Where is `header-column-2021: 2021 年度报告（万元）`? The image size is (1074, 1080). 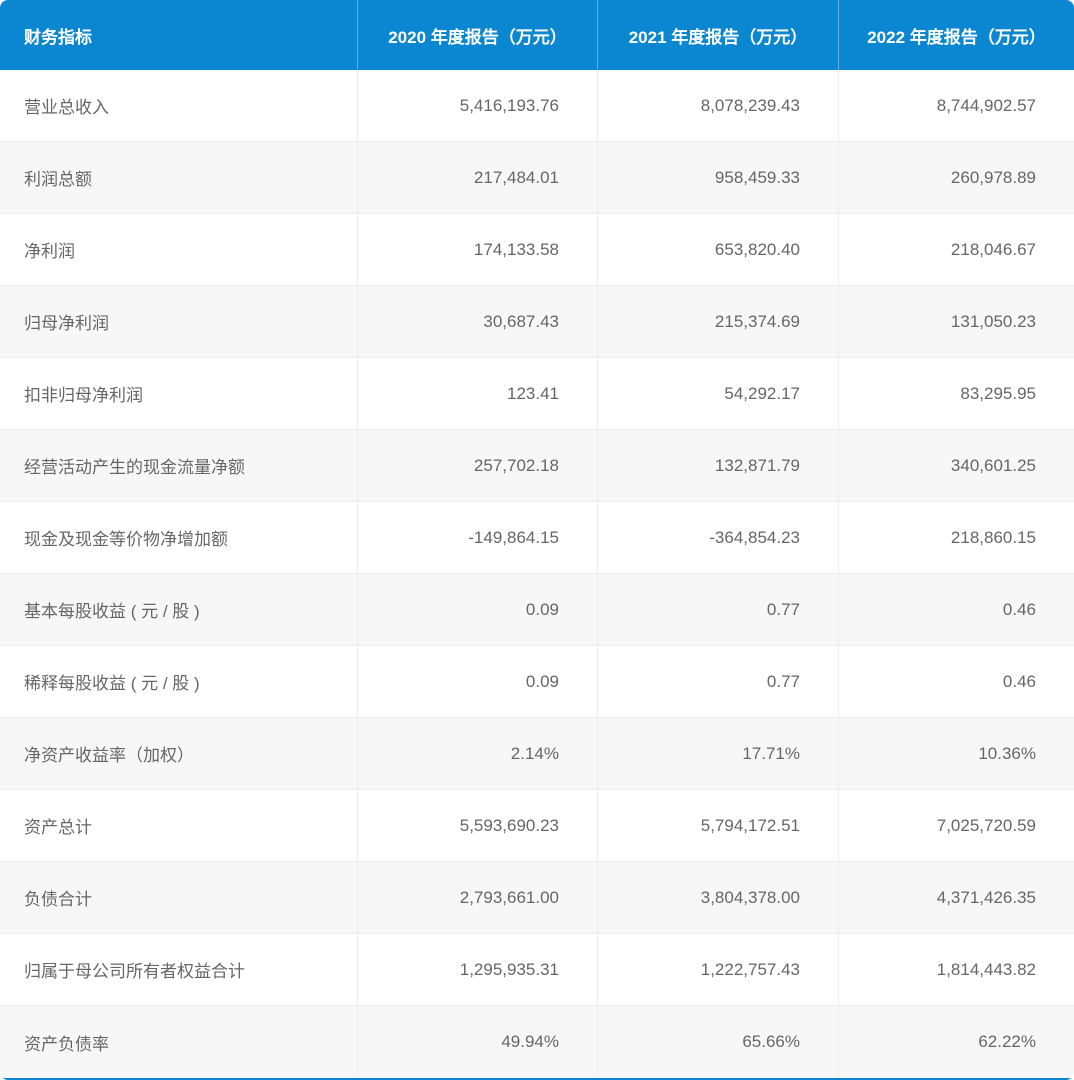 header-column-2021: 2021 年度报告（万元） is located at coordinates (717, 35).